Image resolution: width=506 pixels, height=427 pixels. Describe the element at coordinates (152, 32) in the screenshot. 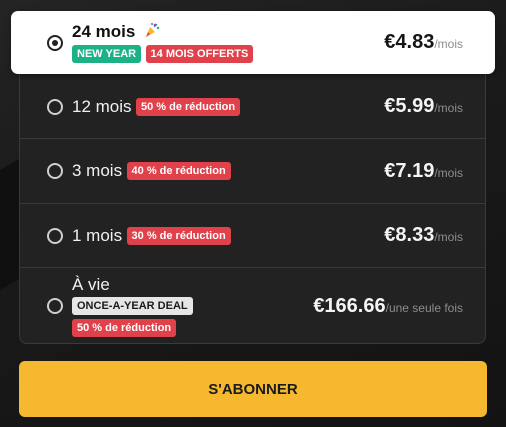

I see `party-popper-icon` at that location.